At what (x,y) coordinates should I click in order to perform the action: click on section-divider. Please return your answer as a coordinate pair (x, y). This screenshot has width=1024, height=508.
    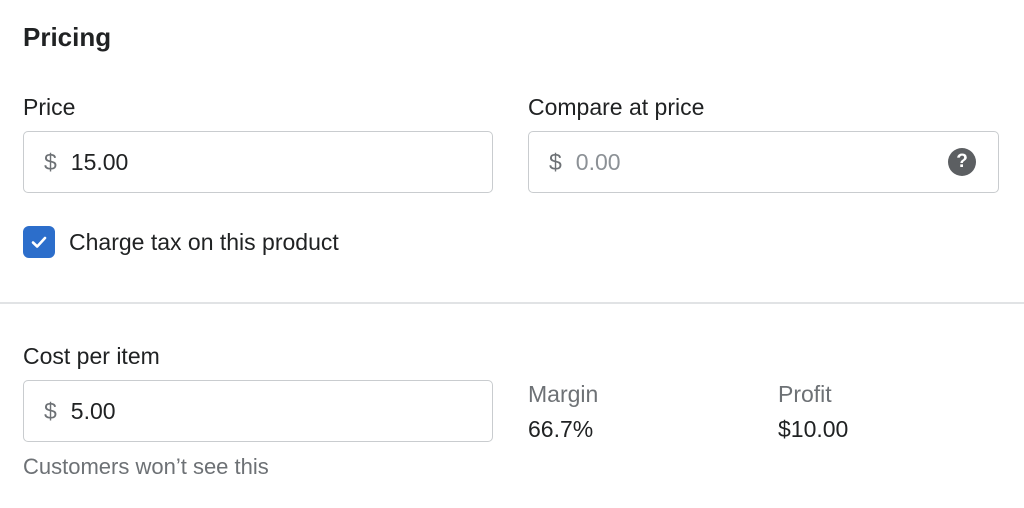
    Looking at the image, I should click on (512, 303).